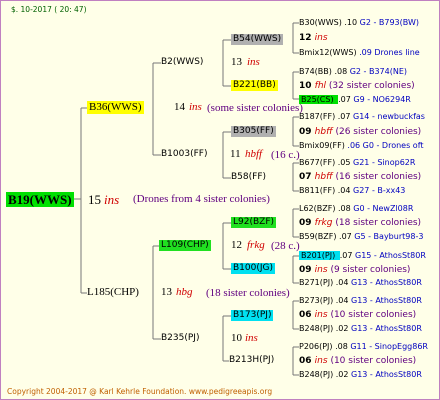 The image size is (440, 400). Describe the element at coordinates (323, 145) in the screenshot. I see `gen4-queen: Bmix09(FF)` at that location.